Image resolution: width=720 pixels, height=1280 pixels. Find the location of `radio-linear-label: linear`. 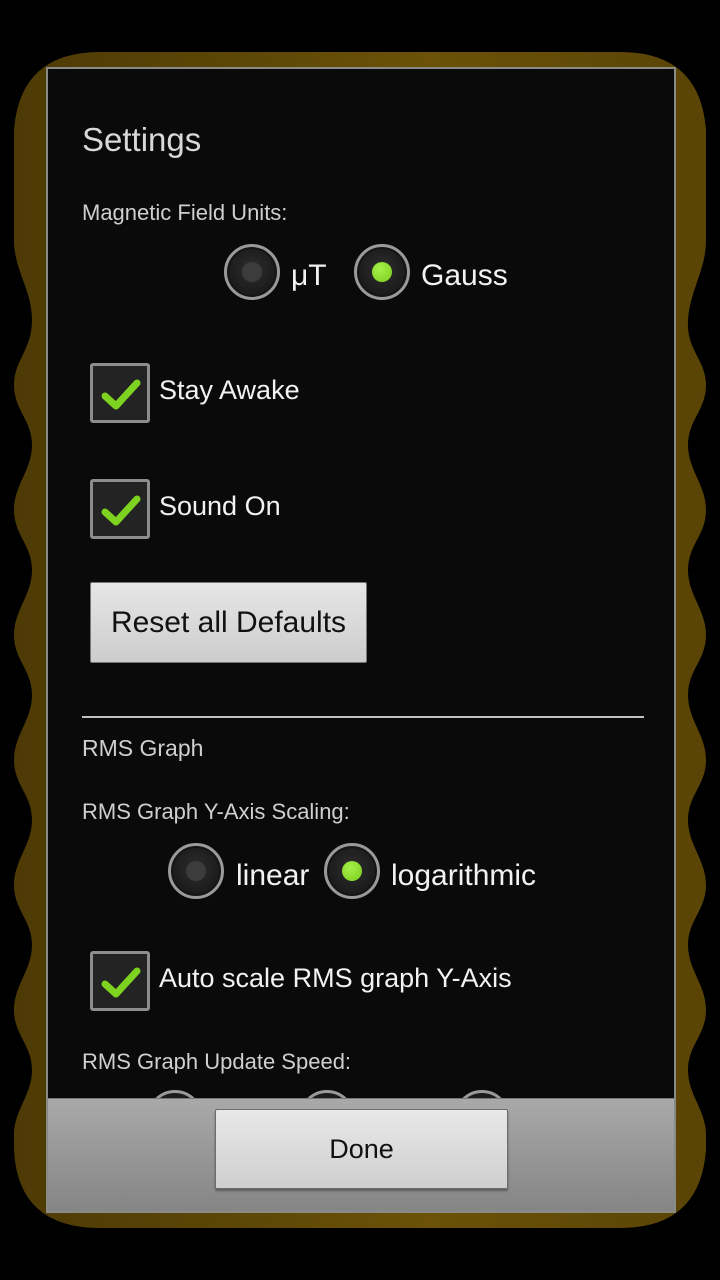

radio-linear-label: linear is located at coordinates (272, 876).